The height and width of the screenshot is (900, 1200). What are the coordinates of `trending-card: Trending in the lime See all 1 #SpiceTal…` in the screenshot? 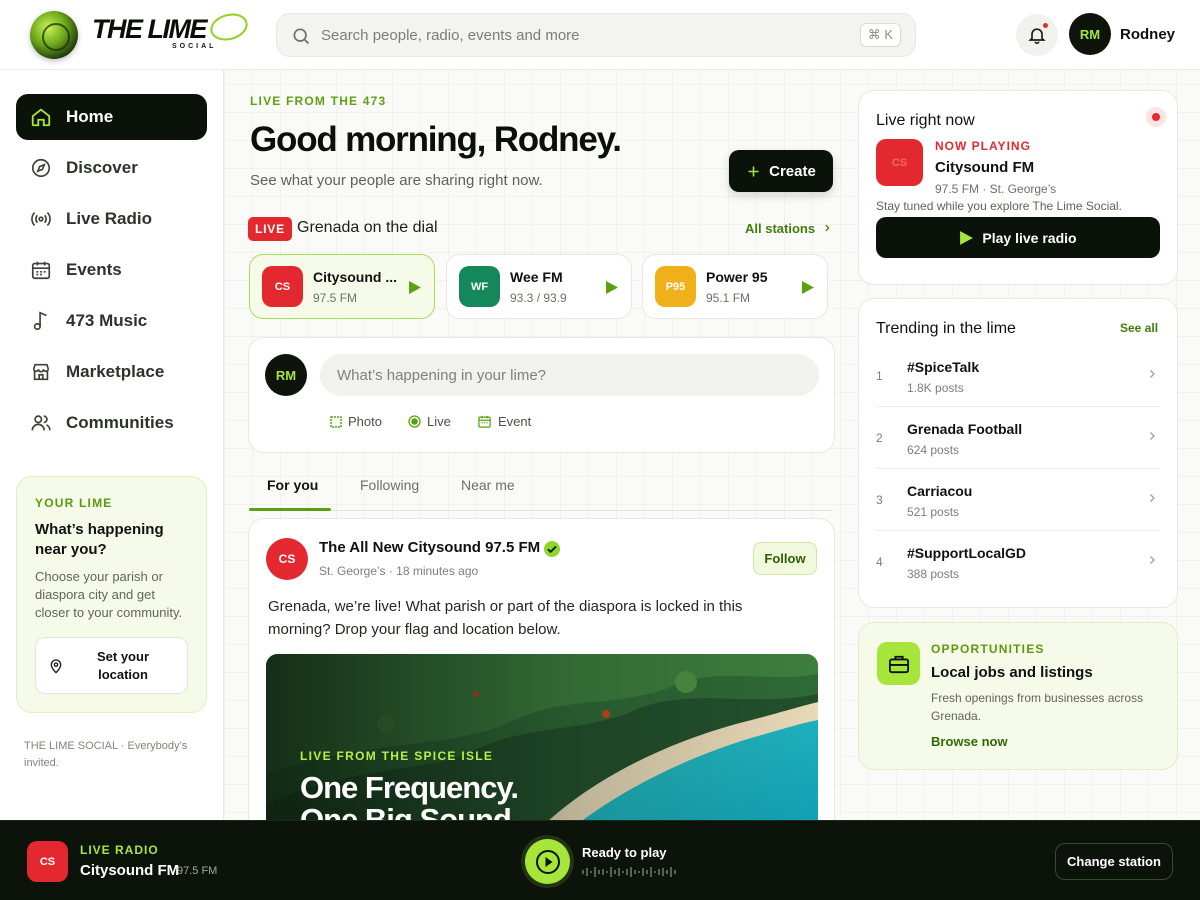 It's located at (1018, 453).